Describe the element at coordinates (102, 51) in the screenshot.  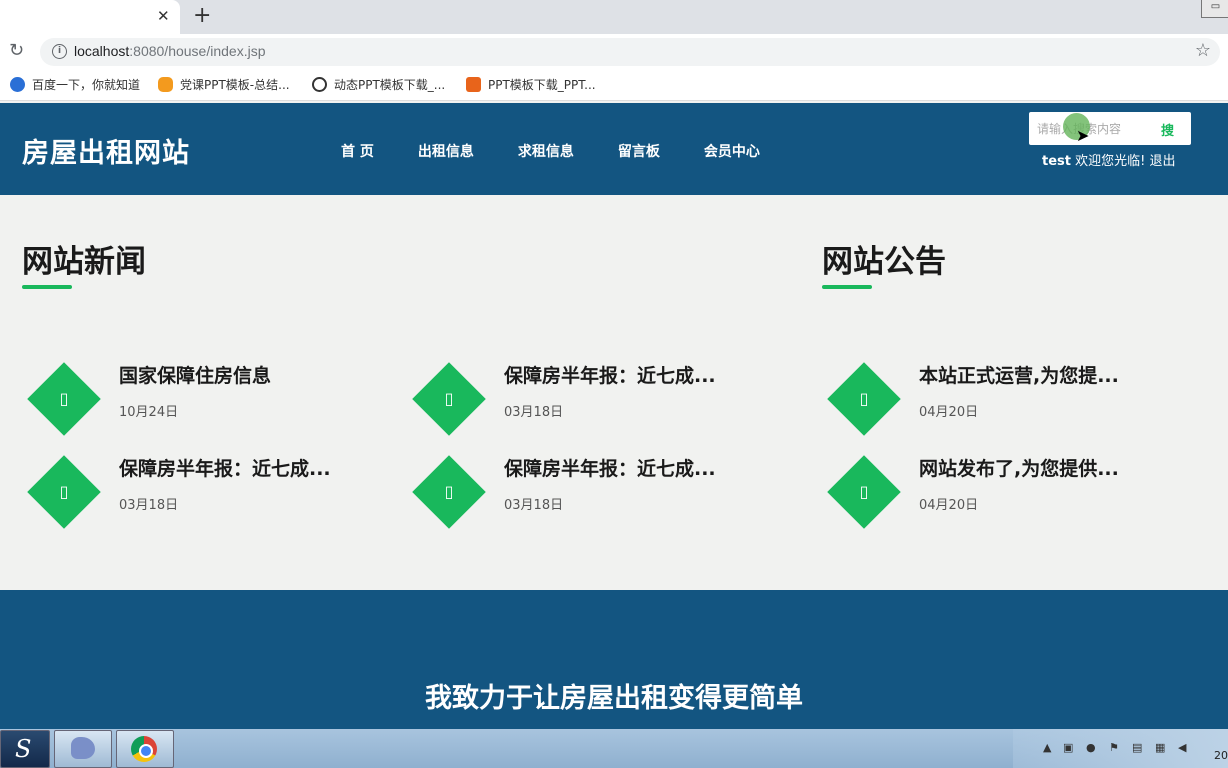
I see `url-host: localhost` at that location.